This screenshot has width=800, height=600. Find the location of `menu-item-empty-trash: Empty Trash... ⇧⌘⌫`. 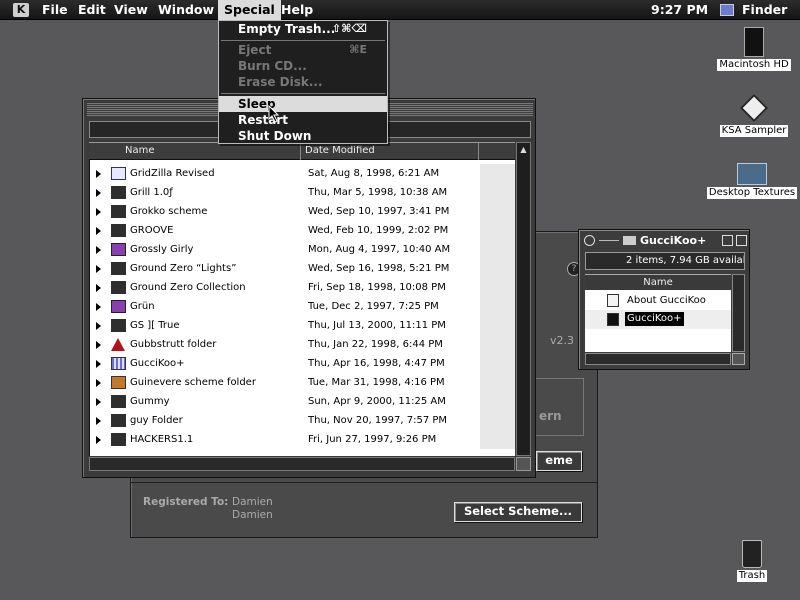

menu-item-empty-trash: Empty Trash... ⇧⌘⌫ is located at coordinates (303, 29).